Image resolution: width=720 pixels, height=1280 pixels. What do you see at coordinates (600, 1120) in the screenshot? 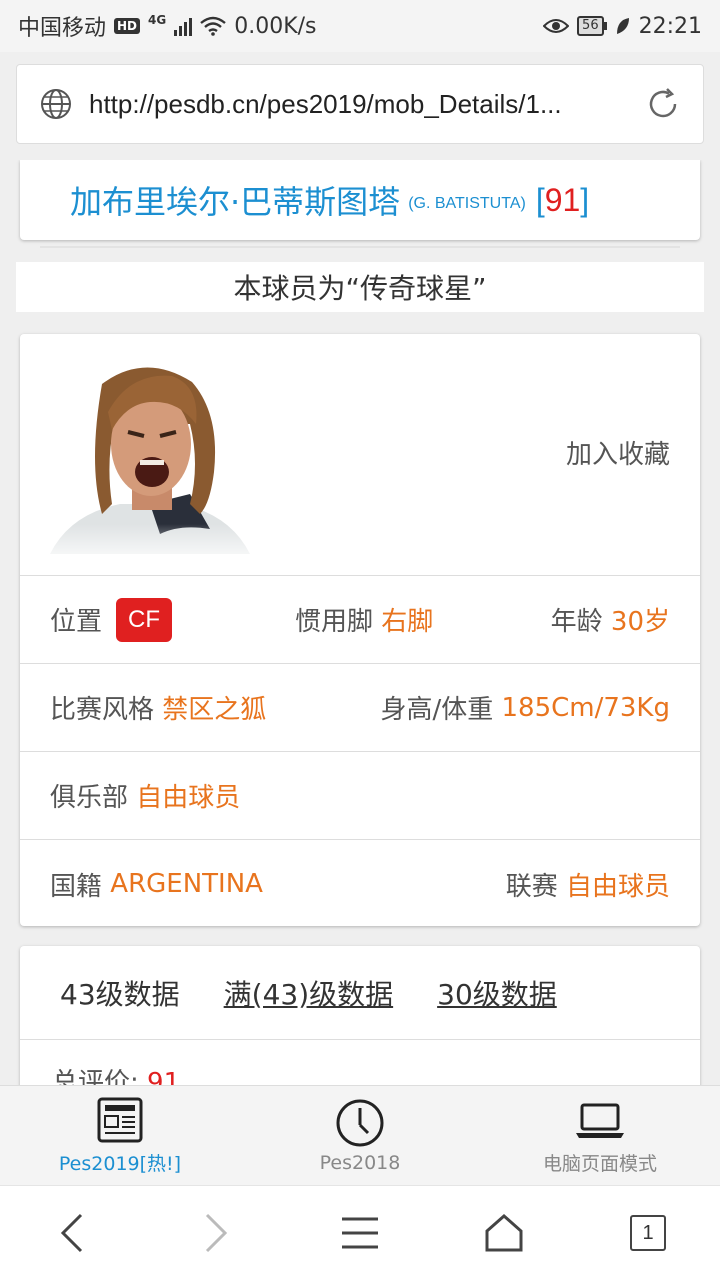
I see `laptop-icon` at bounding box center [600, 1120].